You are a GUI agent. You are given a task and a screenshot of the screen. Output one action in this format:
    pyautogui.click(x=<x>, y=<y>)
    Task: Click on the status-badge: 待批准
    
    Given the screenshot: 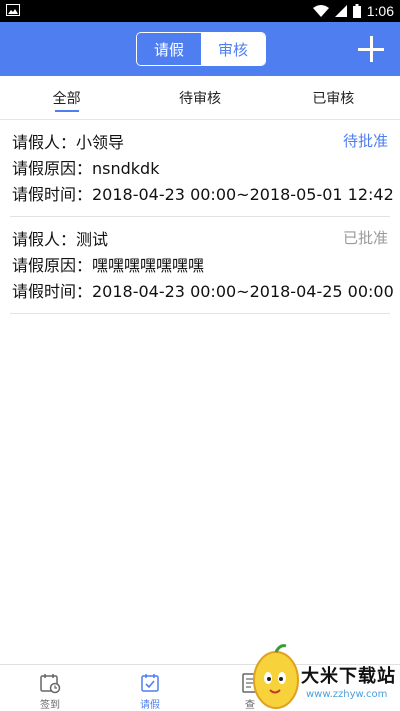 What is the action you would take?
    pyautogui.click(x=365, y=141)
    